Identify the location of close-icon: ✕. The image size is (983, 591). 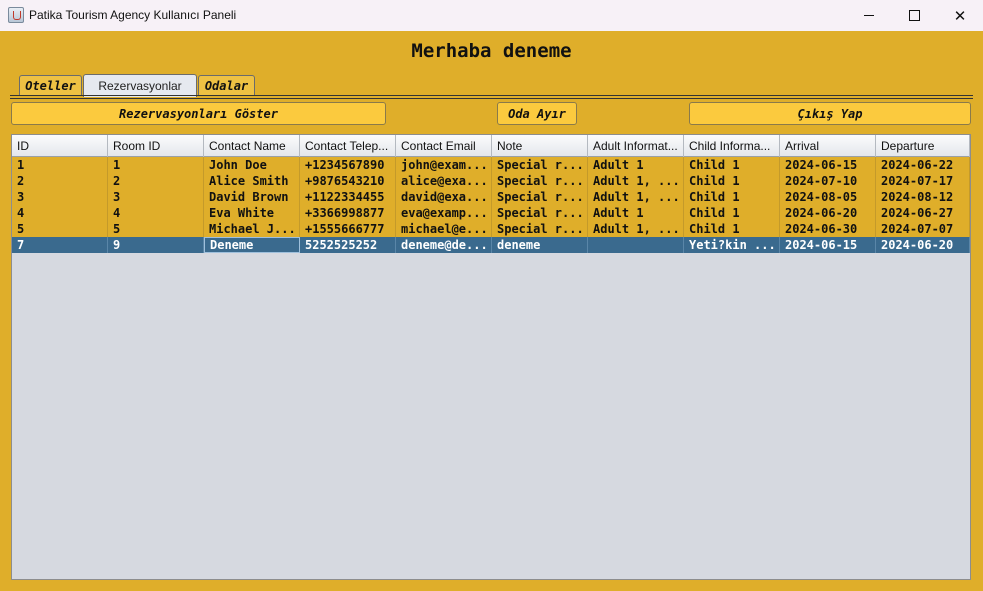
(960, 15).